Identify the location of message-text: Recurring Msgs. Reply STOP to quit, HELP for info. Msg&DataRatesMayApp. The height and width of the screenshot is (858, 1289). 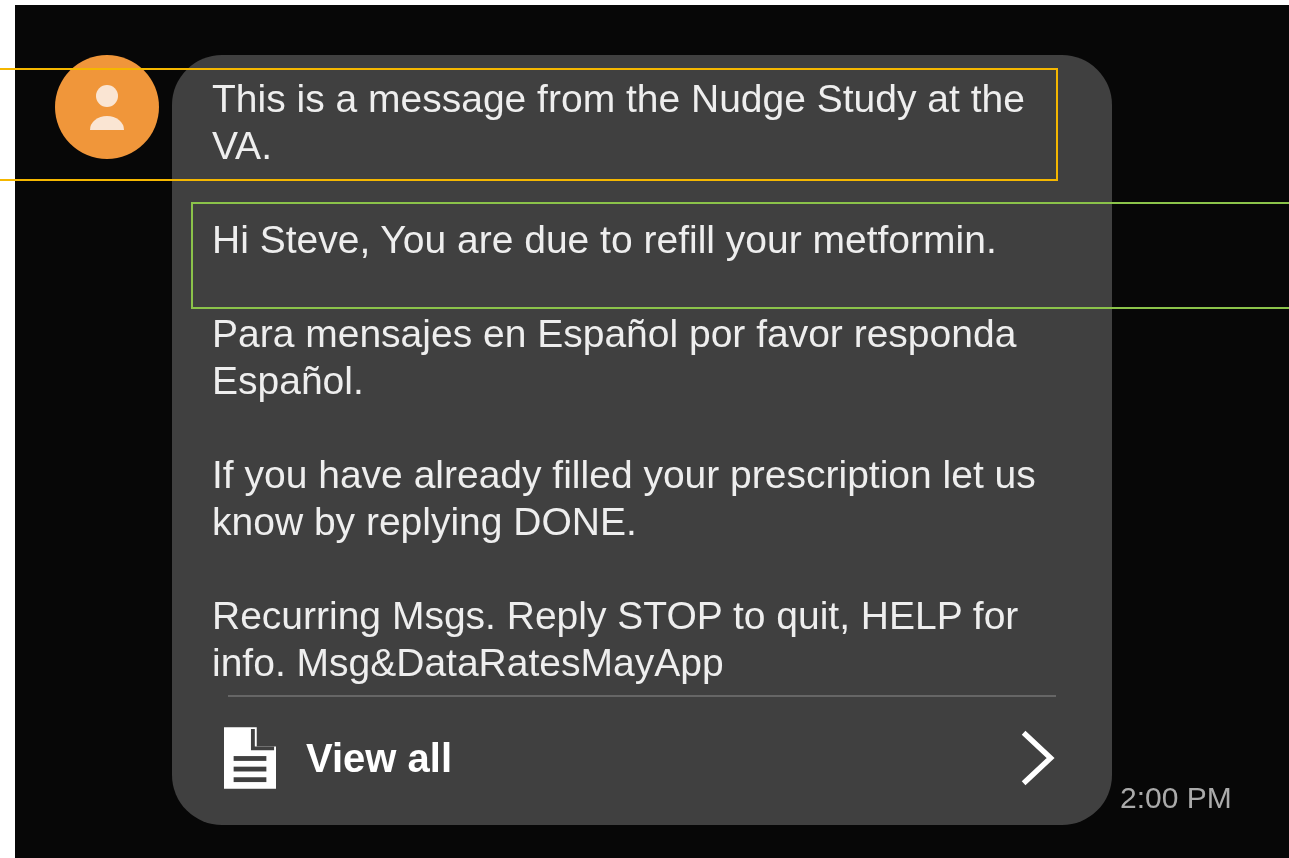
(616, 639).